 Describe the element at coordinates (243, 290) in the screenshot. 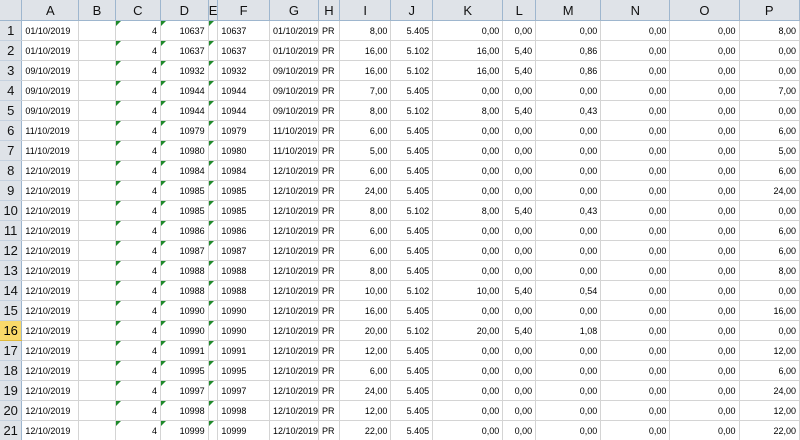

I see `cell-number-text: 10988` at that location.